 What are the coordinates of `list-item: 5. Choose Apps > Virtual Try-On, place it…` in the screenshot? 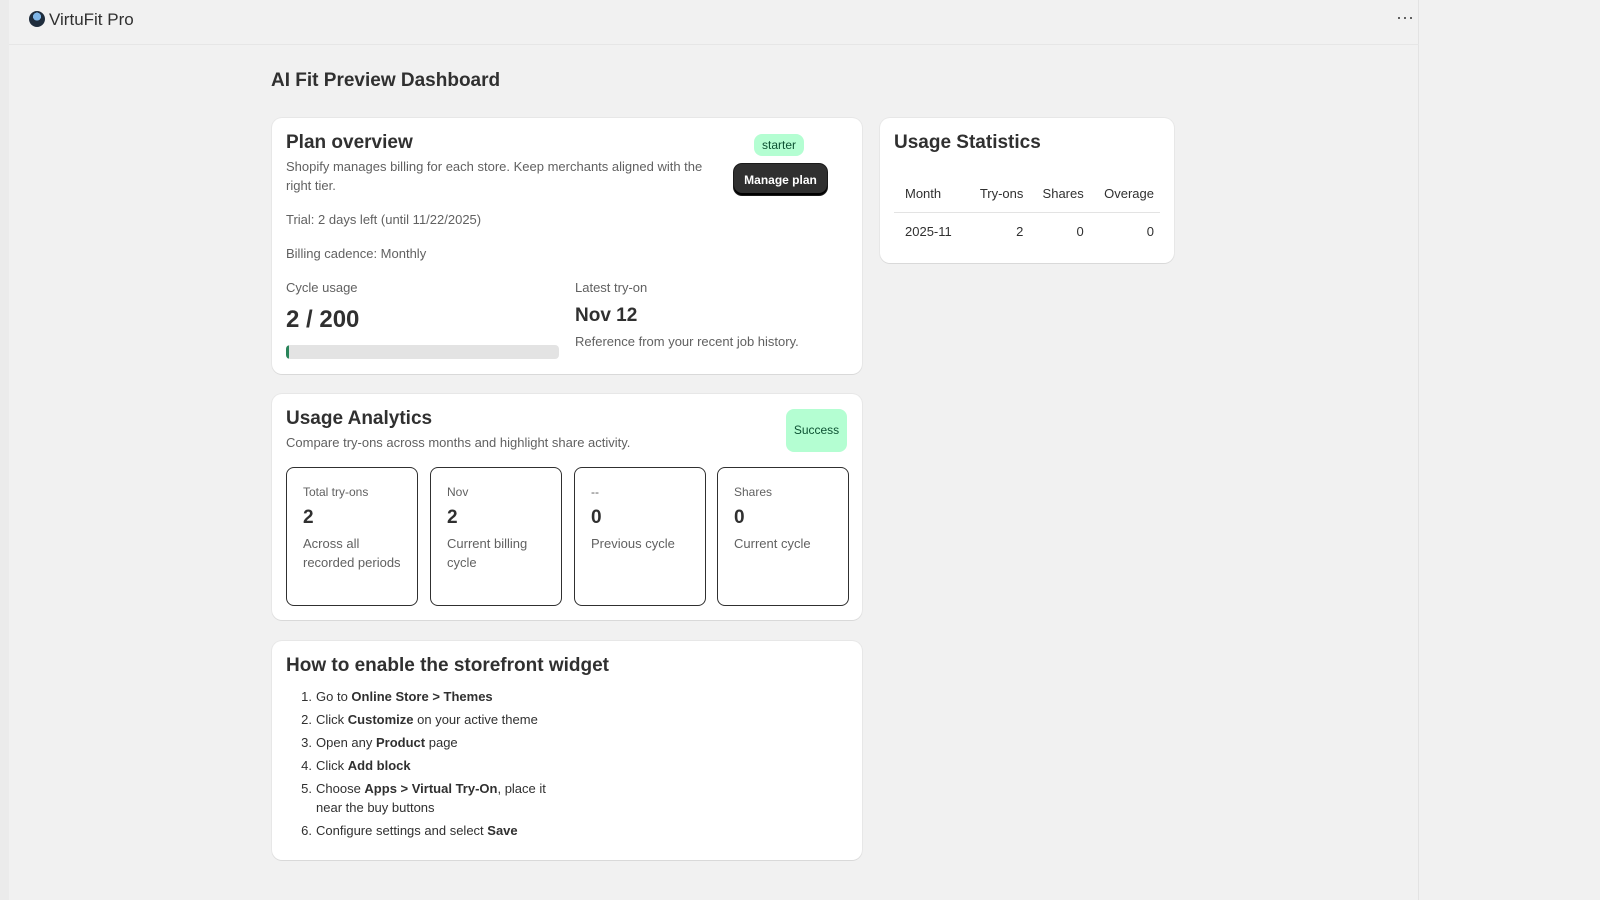 It's located at (423, 798).